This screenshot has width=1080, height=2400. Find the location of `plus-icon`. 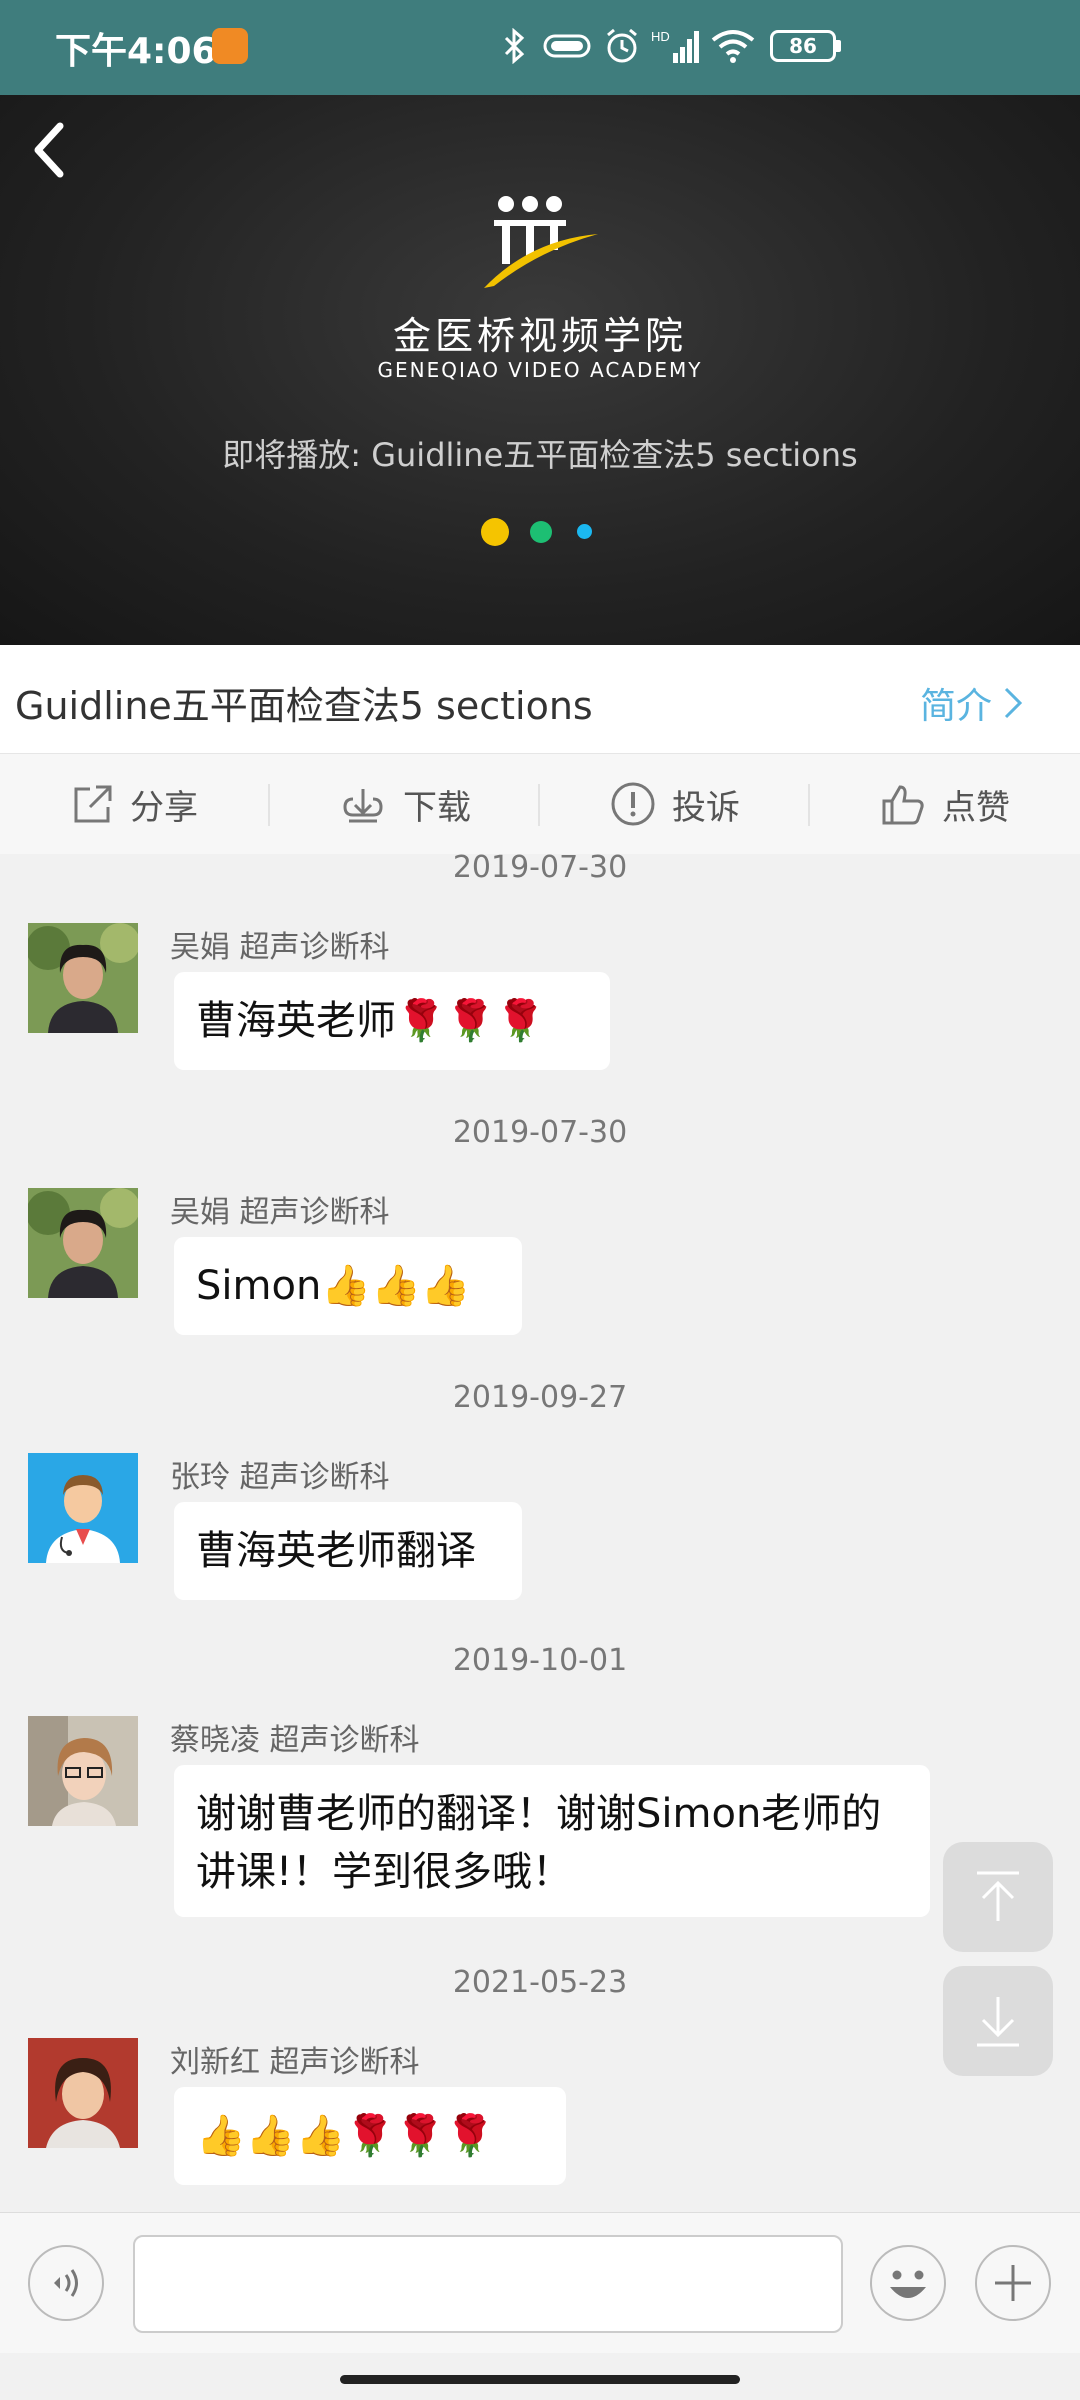

plus-icon is located at coordinates (1013, 2283).